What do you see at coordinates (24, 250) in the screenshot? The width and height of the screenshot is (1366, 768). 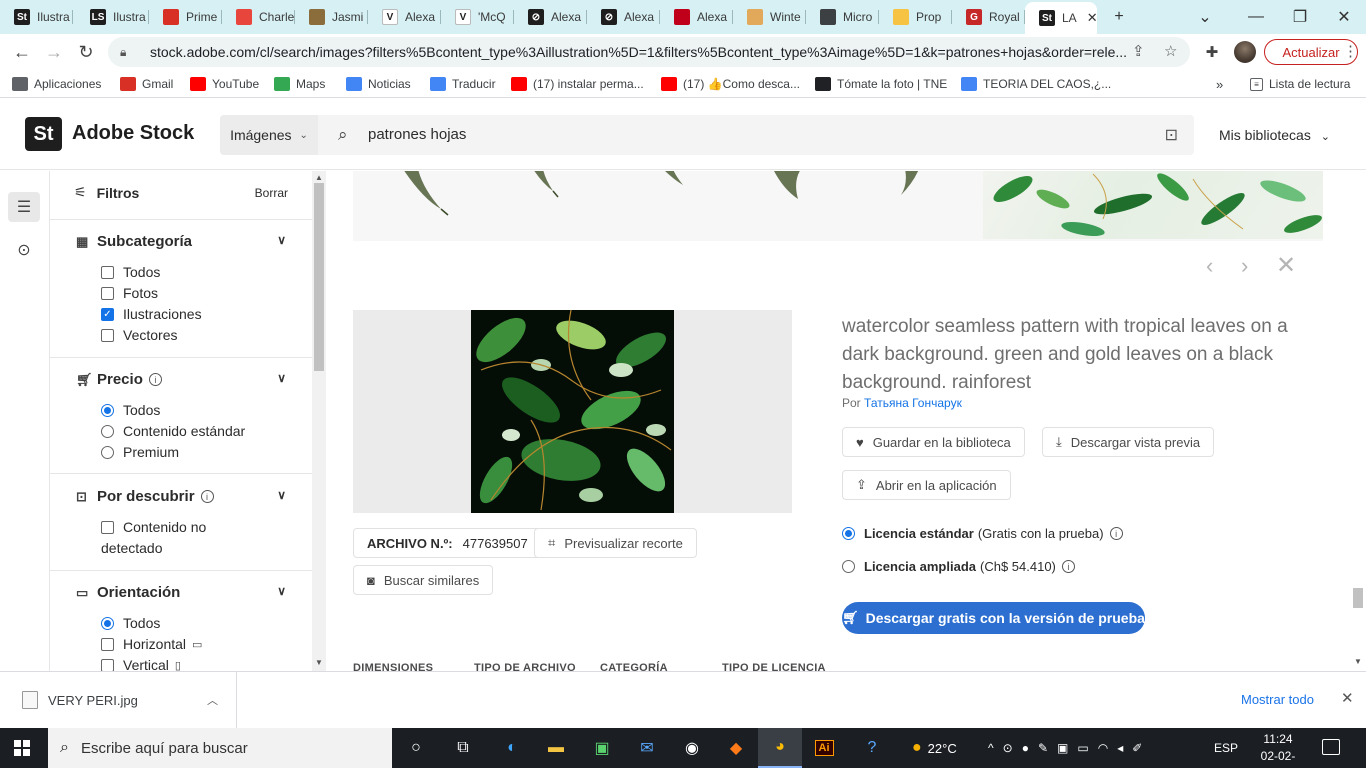 I see `search-image-icon: ⊙` at bounding box center [24, 250].